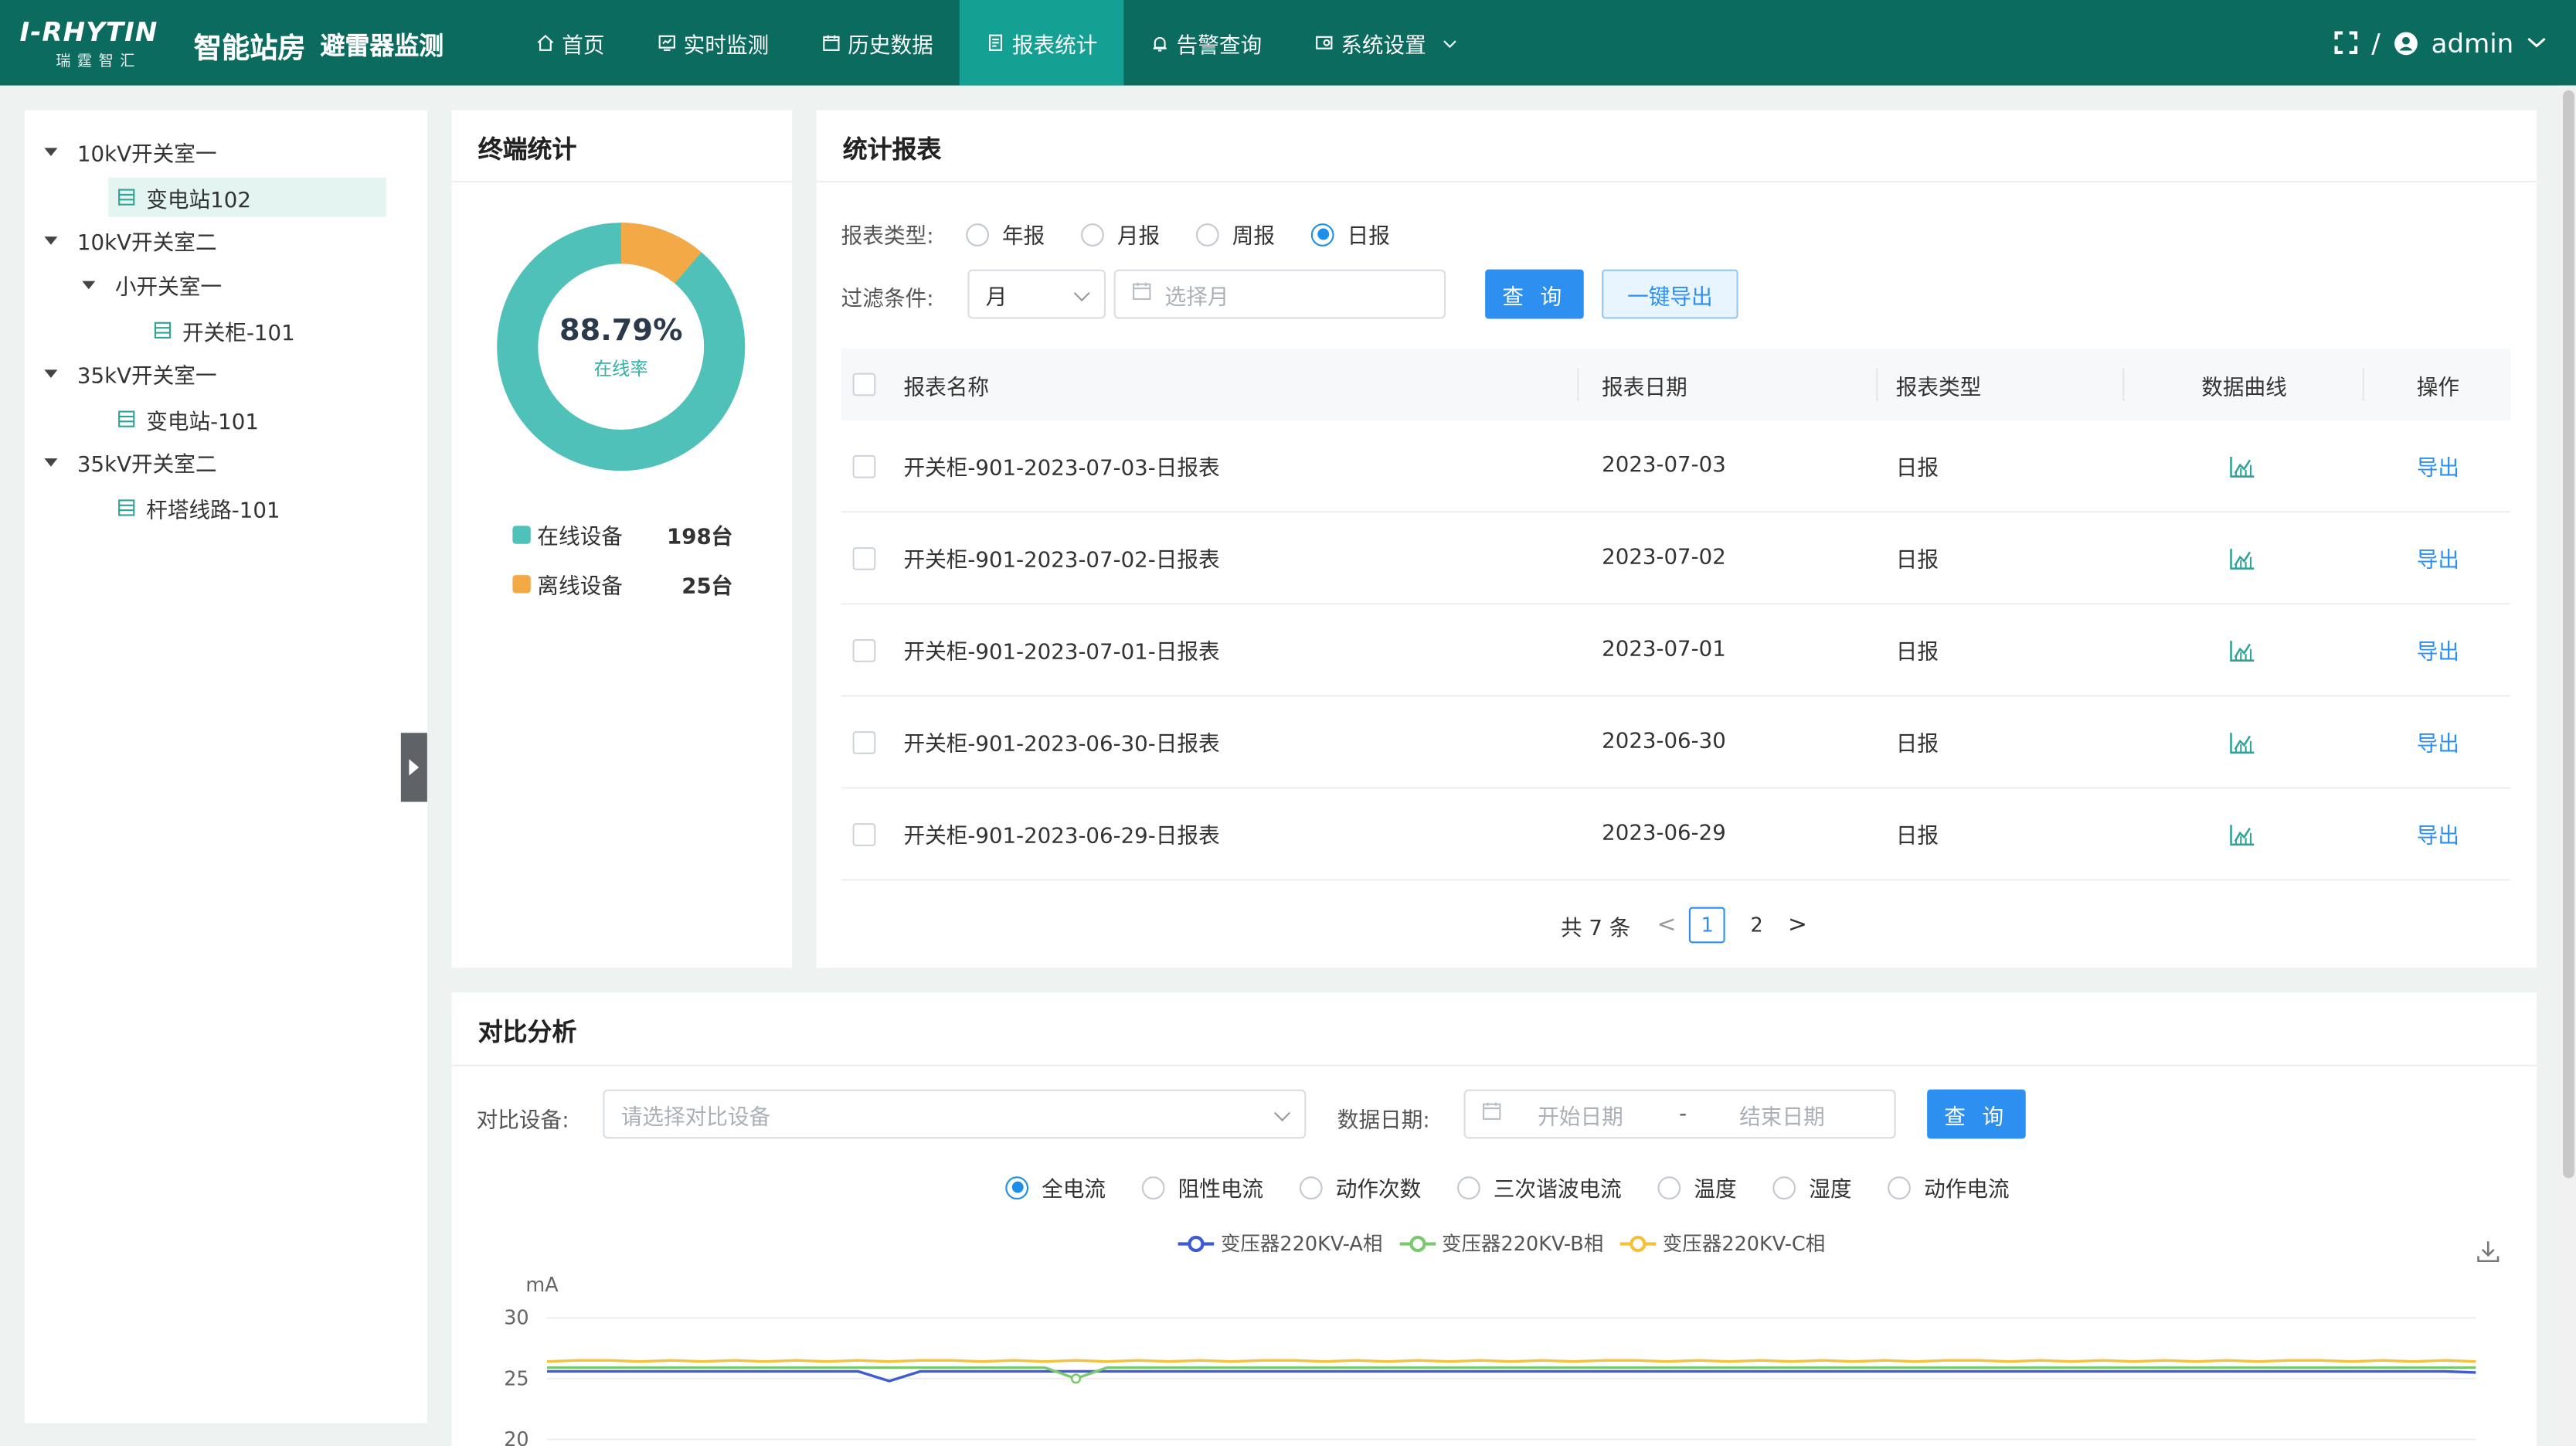  What do you see at coordinates (2473, 42) in the screenshot?
I see `username: admin` at bounding box center [2473, 42].